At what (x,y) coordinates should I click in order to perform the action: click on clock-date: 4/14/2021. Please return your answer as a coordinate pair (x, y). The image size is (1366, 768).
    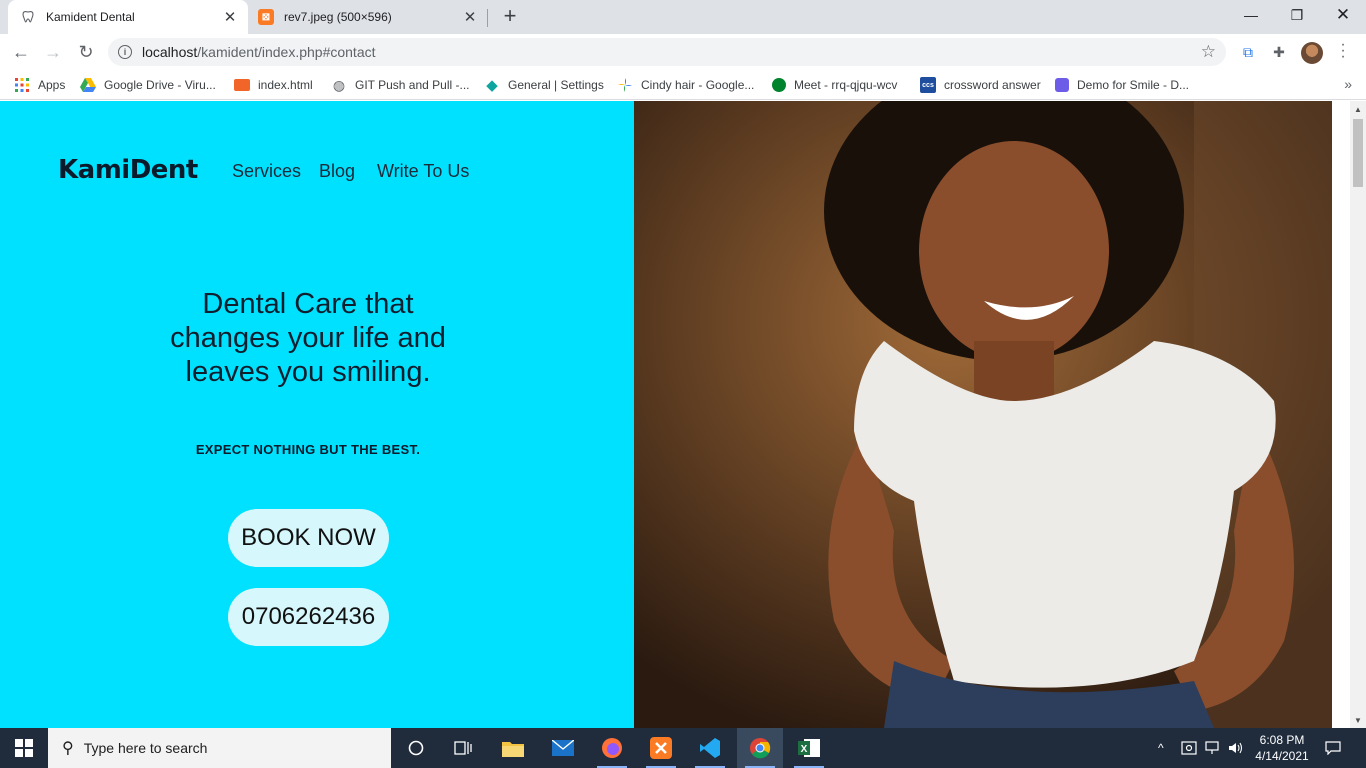
    Looking at the image, I should click on (1282, 756).